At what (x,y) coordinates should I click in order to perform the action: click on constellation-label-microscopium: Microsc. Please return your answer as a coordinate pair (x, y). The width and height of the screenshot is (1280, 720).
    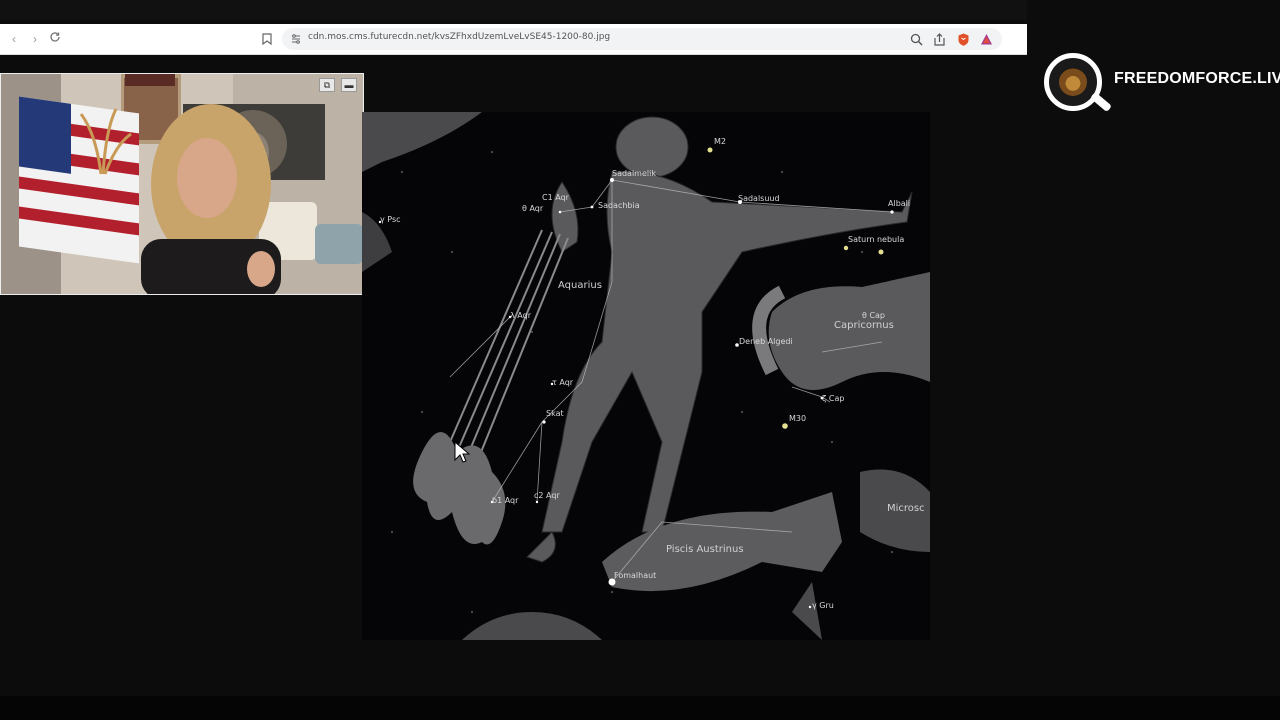
    Looking at the image, I should click on (906, 508).